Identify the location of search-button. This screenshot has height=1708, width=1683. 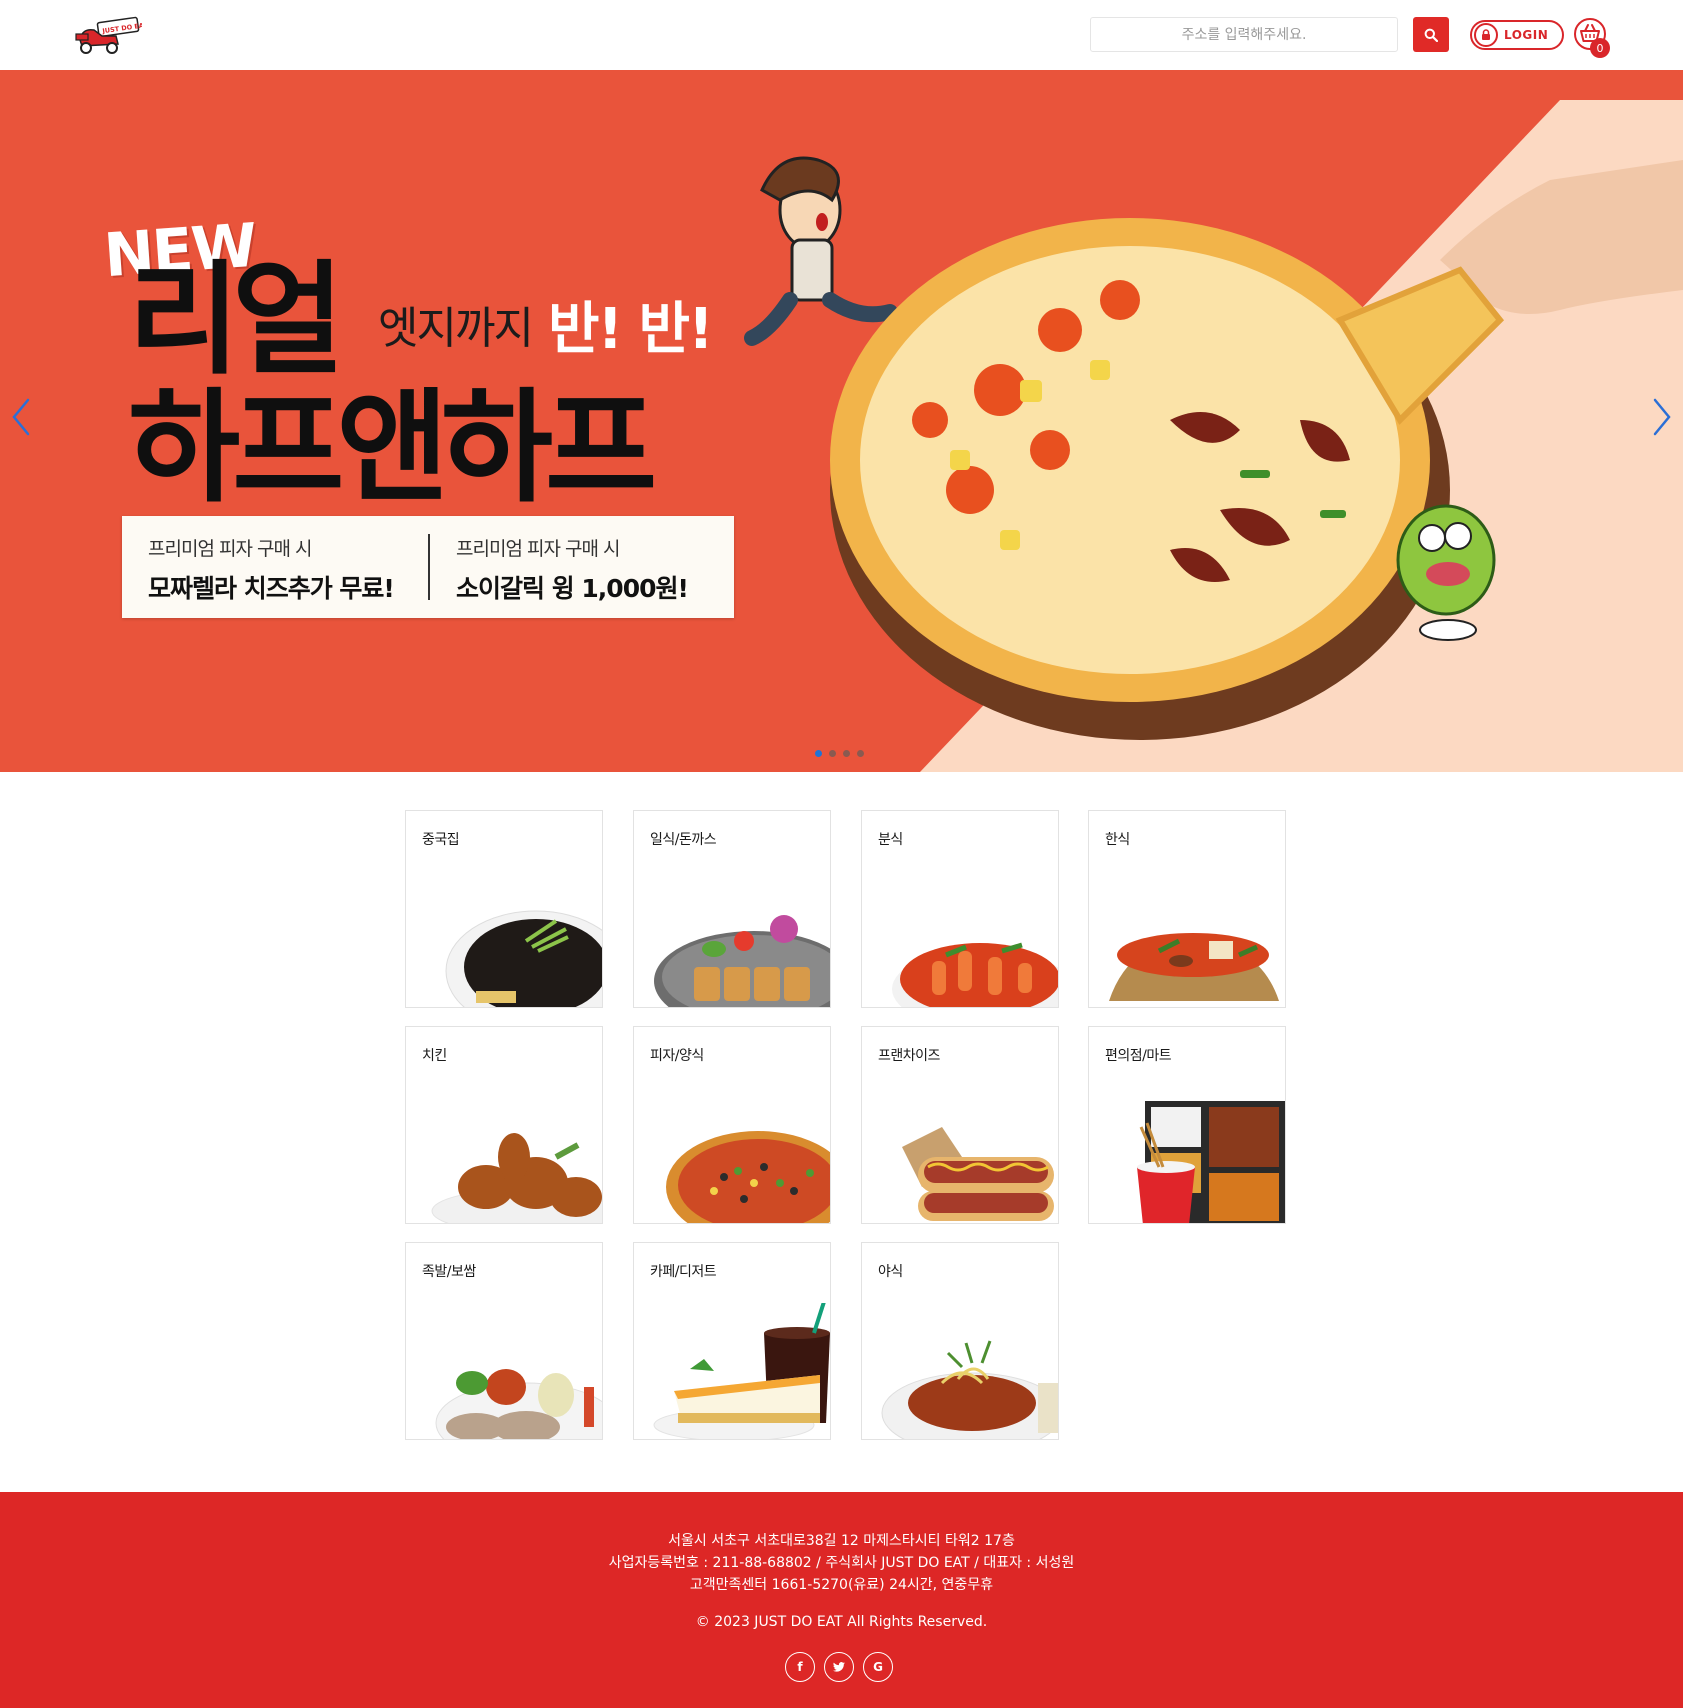
(1431, 34).